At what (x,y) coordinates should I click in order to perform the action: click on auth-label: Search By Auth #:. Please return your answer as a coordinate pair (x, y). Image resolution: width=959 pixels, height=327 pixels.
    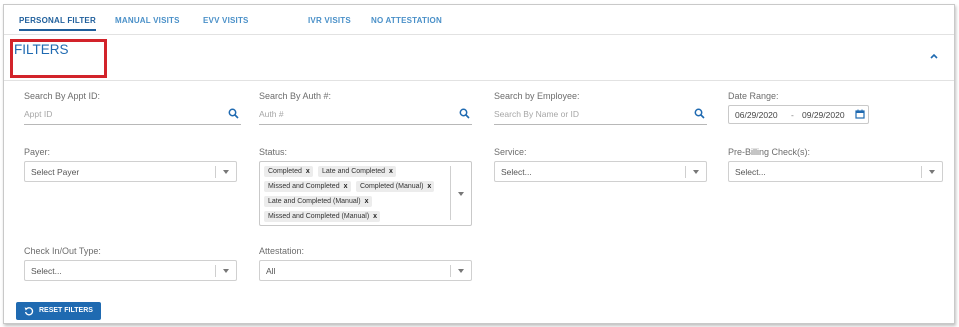
    Looking at the image, I should click on (295, 96).